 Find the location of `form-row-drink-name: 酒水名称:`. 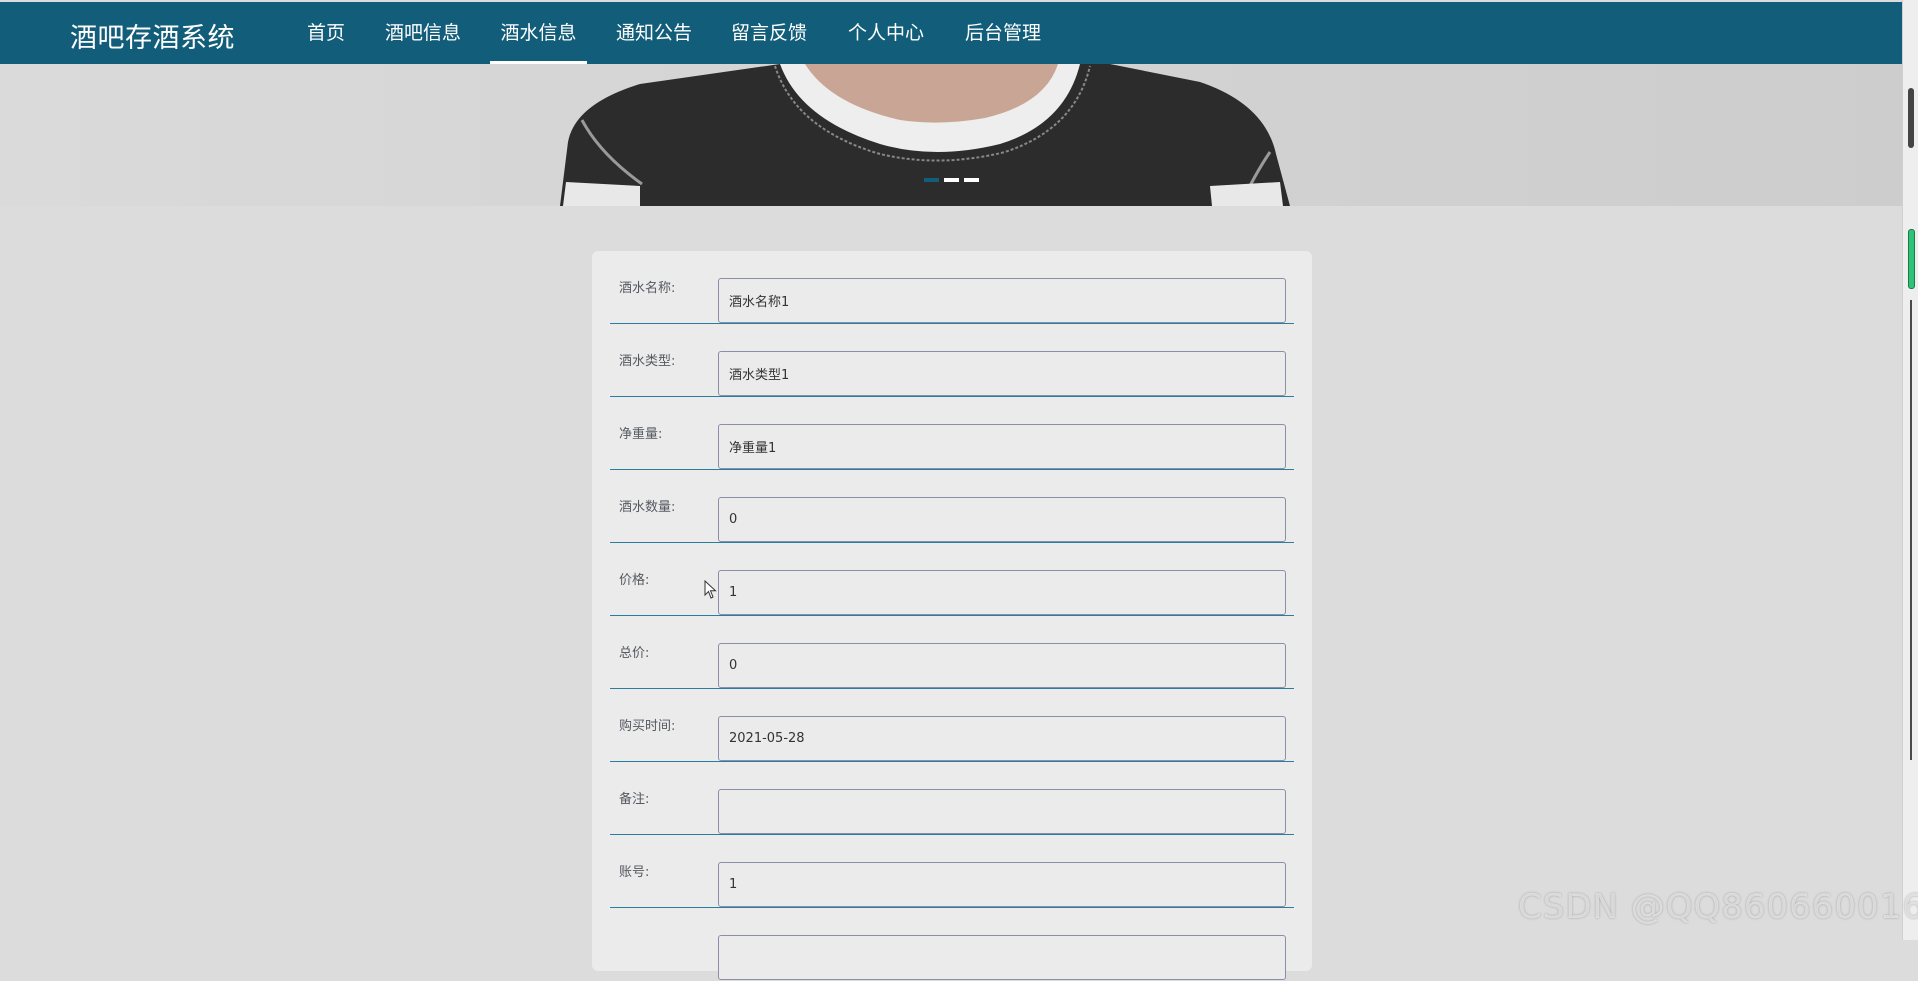

form-row-drink-name: 酒水名称: is located at coordinates (952, 287).